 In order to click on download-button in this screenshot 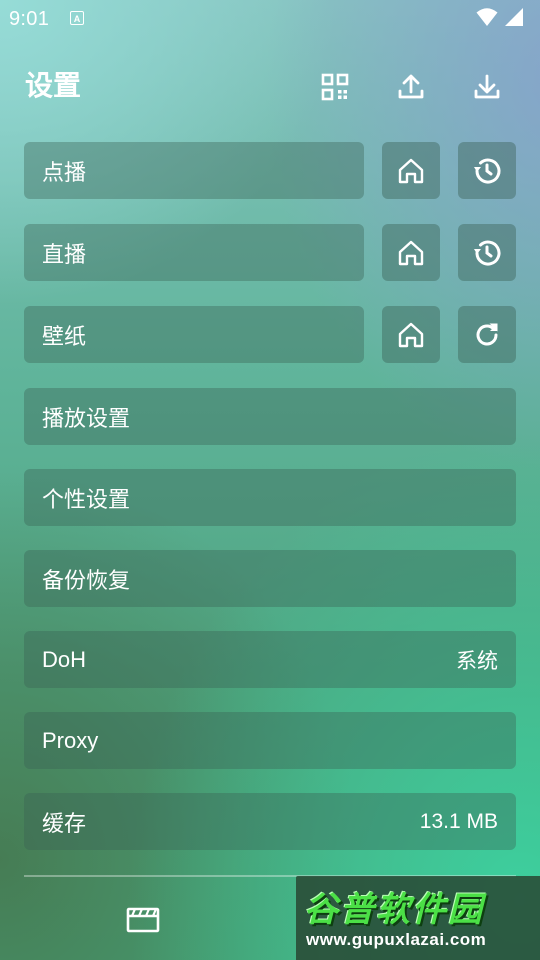, I will do `click(487, 87)`.